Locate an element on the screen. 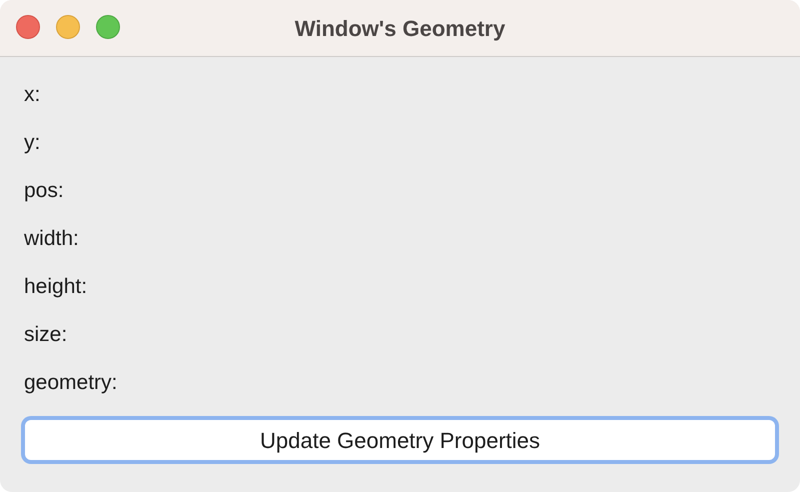 The image size is (800, 492). property-label: height: is located at coordinates (56, 287).